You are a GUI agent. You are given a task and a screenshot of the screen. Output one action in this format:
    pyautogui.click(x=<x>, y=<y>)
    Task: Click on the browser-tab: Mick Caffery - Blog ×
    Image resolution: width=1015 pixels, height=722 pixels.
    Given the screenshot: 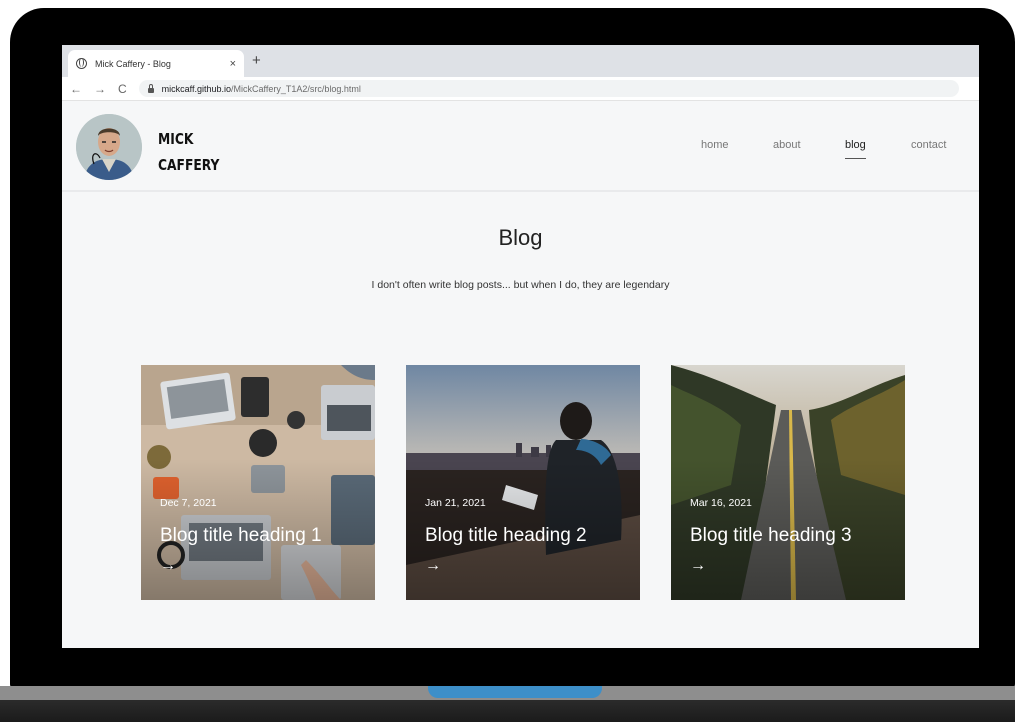 What is the action you would take?
    pyautogui.click(x=156, y=63)
    